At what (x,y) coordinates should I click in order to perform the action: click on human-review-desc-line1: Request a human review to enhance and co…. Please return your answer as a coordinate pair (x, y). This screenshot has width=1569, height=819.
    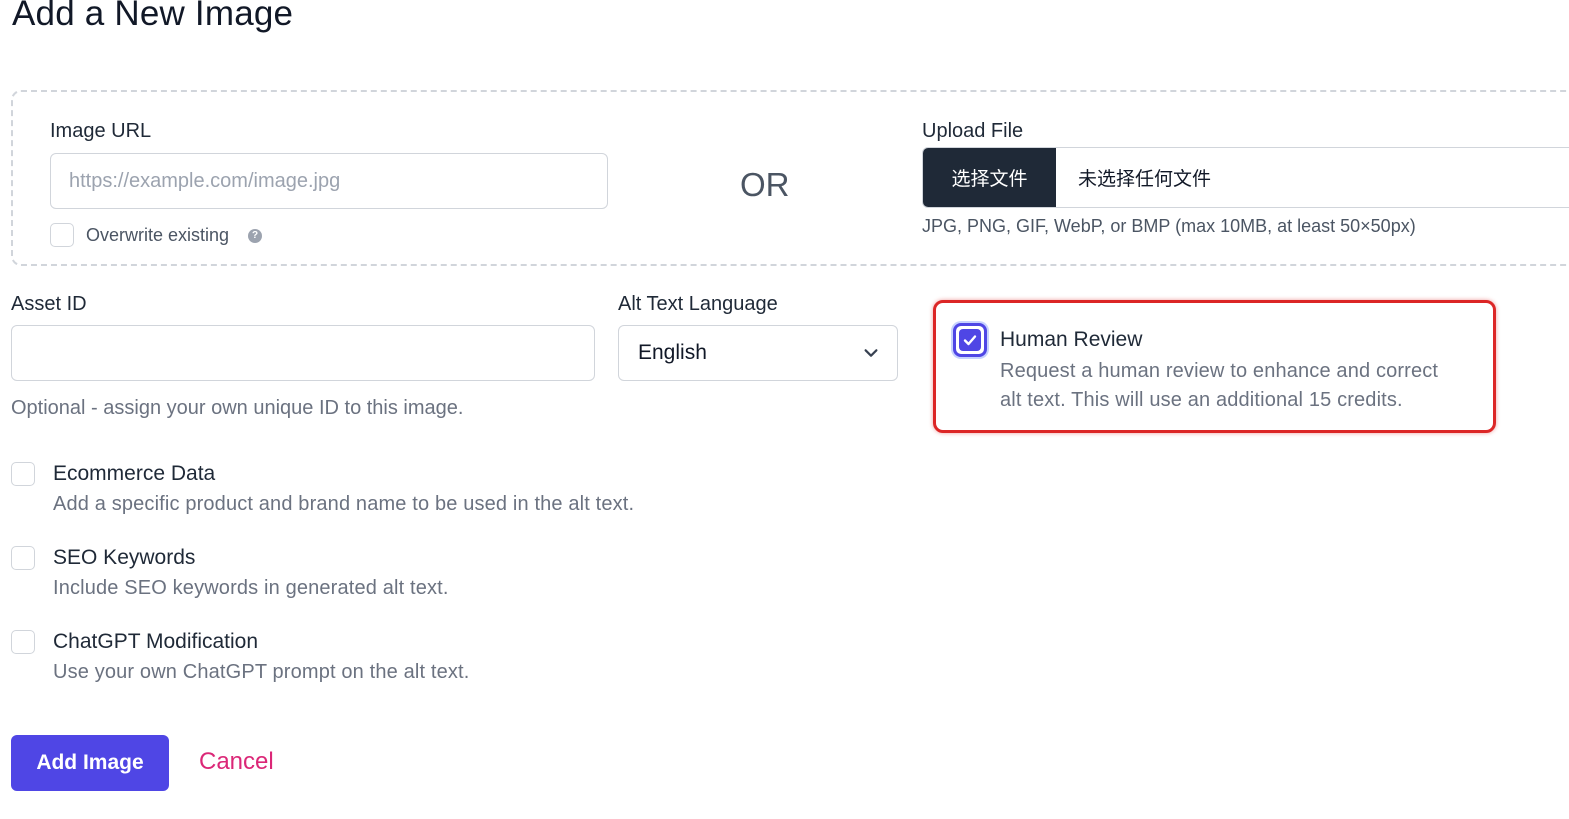
    Looking at the image, I should click on (1219, 371).